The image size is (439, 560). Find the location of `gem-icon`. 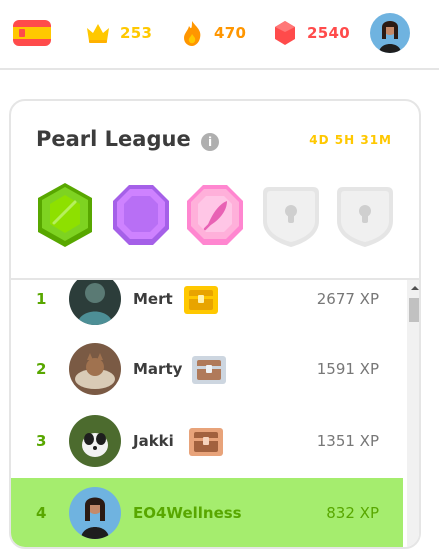

gem-icon is located at coordinates (285, 33).